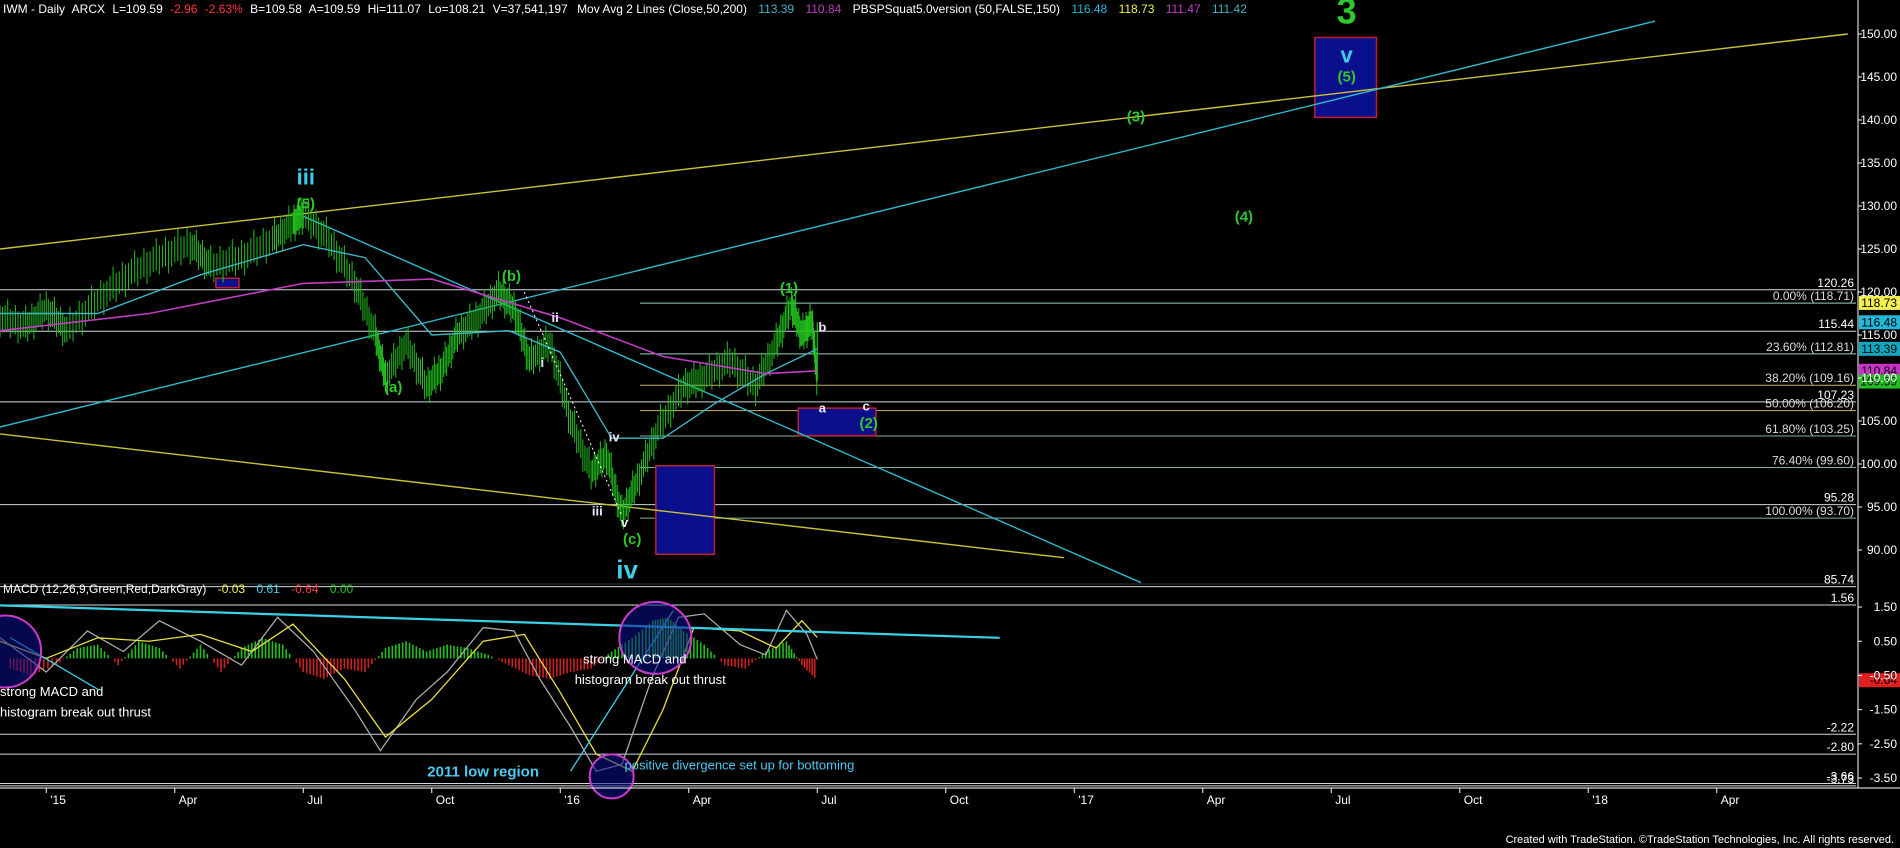 The image size is (1900, 848). I want to click on price-y-tick-label: 90.00, so click(1882, 550).